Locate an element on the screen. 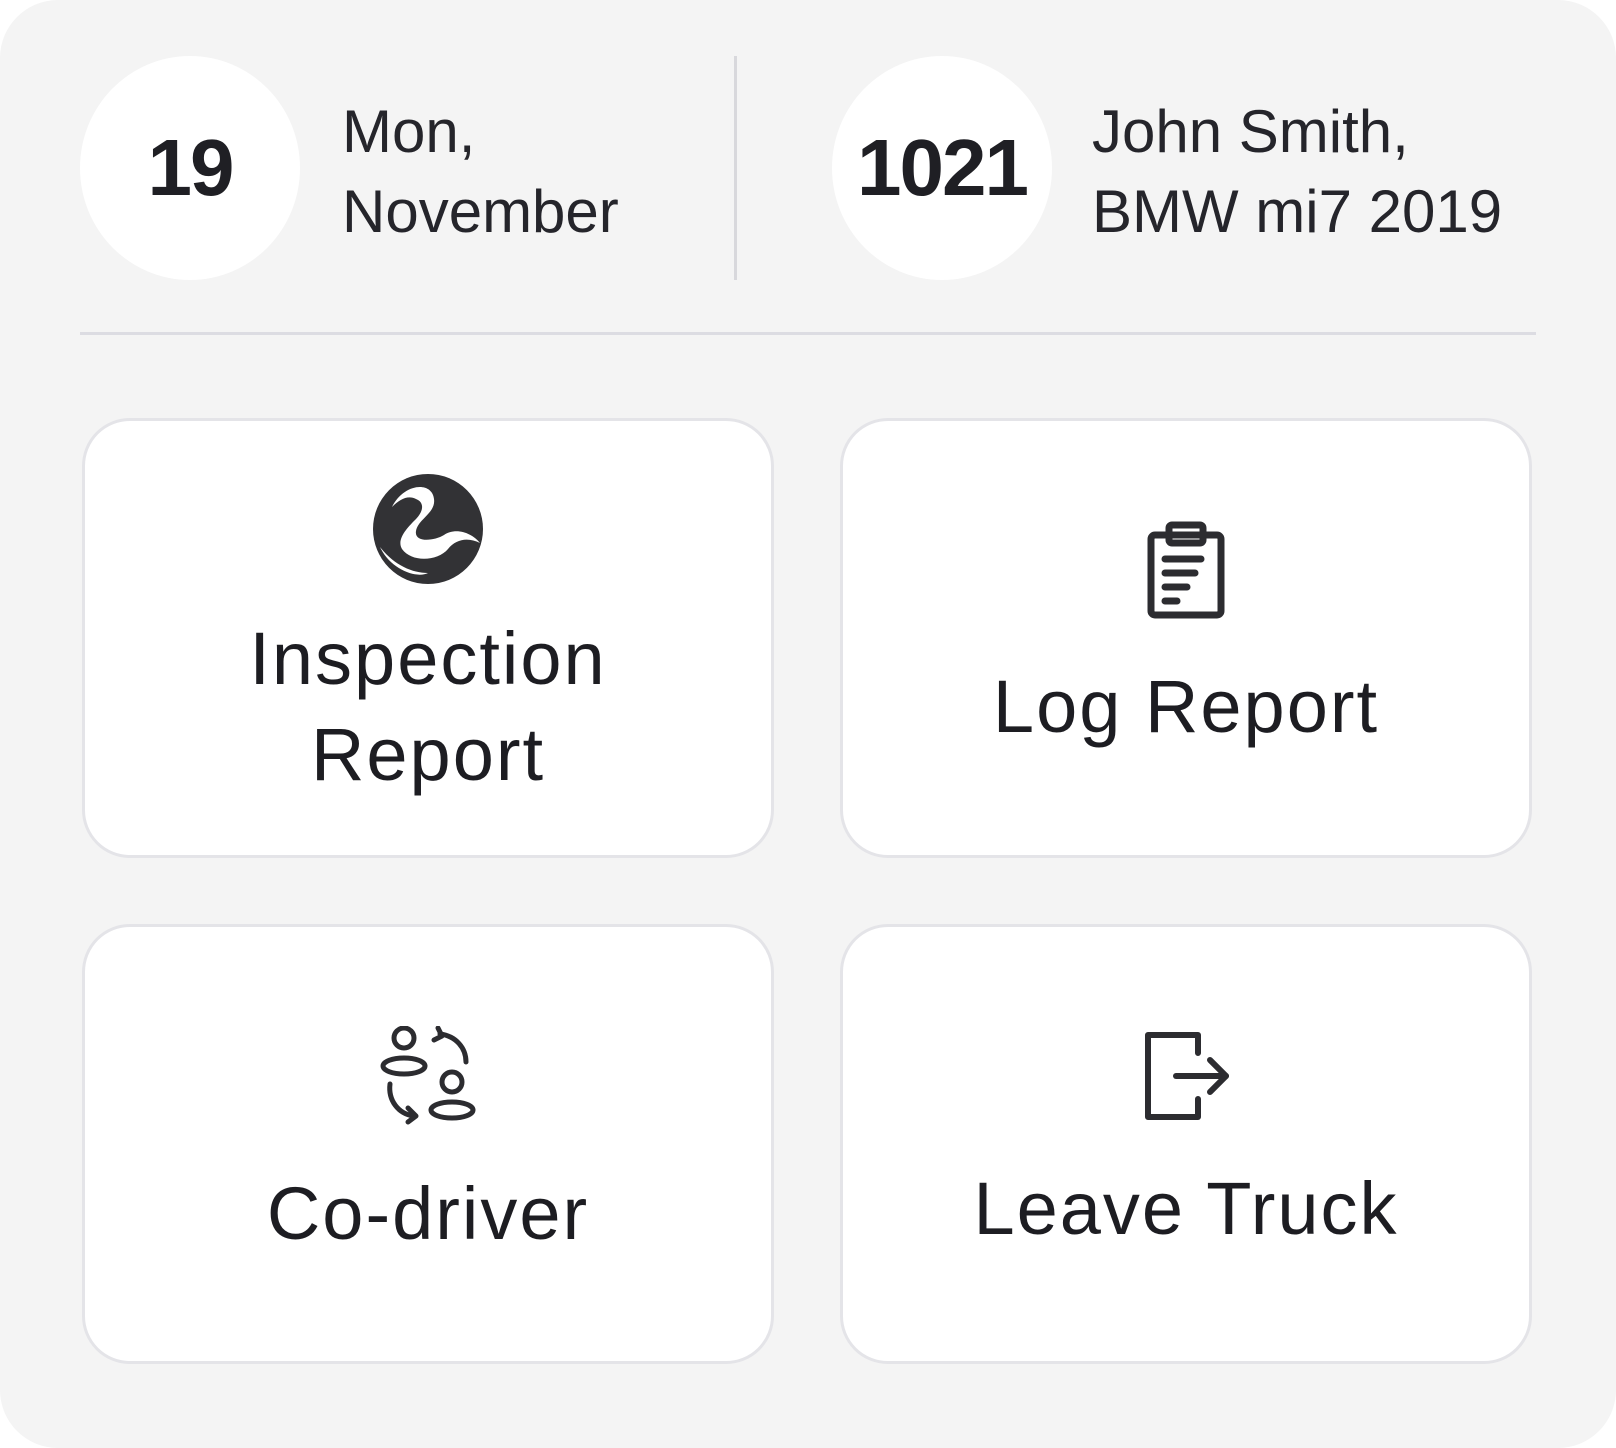 This screenshot has width=1616, height=1448. co-driver-label: Co-driver is located at coordinates (428, 1213).